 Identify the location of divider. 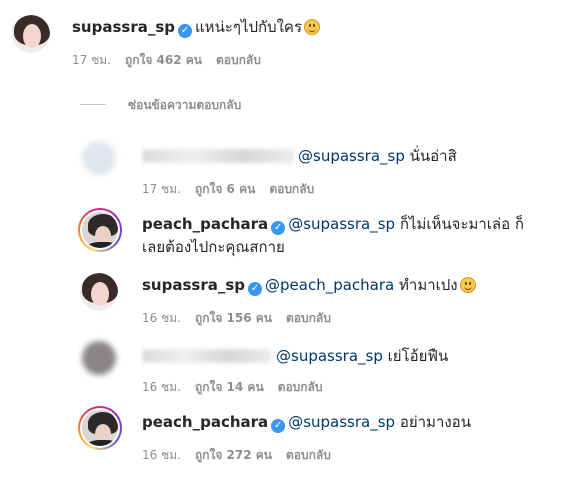
(93, 104).